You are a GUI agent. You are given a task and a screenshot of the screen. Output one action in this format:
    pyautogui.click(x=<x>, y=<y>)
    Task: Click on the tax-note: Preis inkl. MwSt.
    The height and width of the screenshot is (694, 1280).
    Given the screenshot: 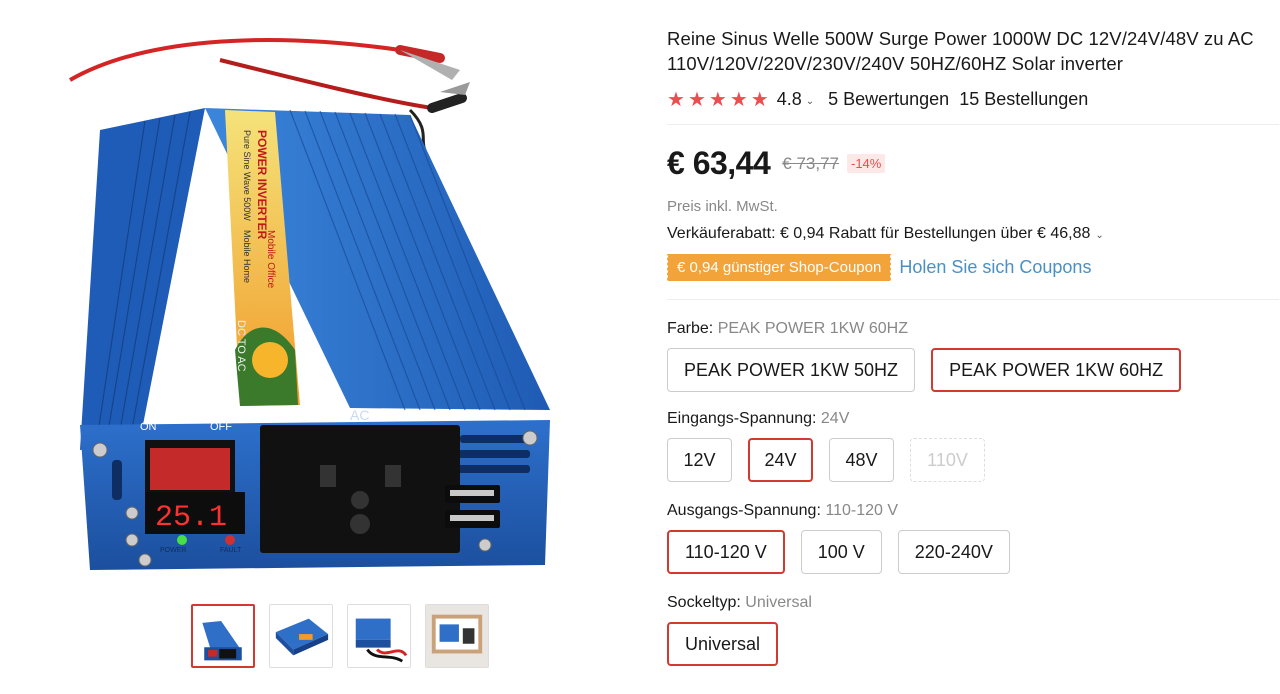 What is the action you would take?
    pyautogui.click(x=722, y=206)
    